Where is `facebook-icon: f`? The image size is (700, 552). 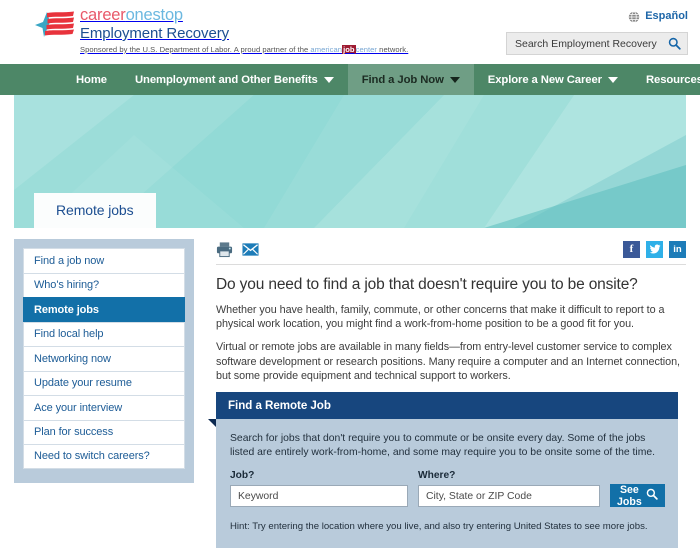 facebook-icon: f is located at coordinates (631, 249).